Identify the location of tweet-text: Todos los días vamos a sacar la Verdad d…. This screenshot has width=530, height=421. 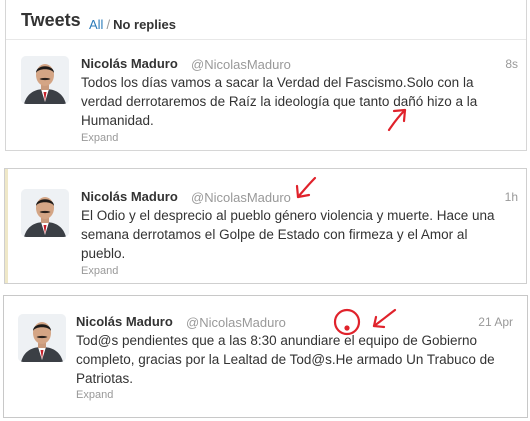
(279, 101).